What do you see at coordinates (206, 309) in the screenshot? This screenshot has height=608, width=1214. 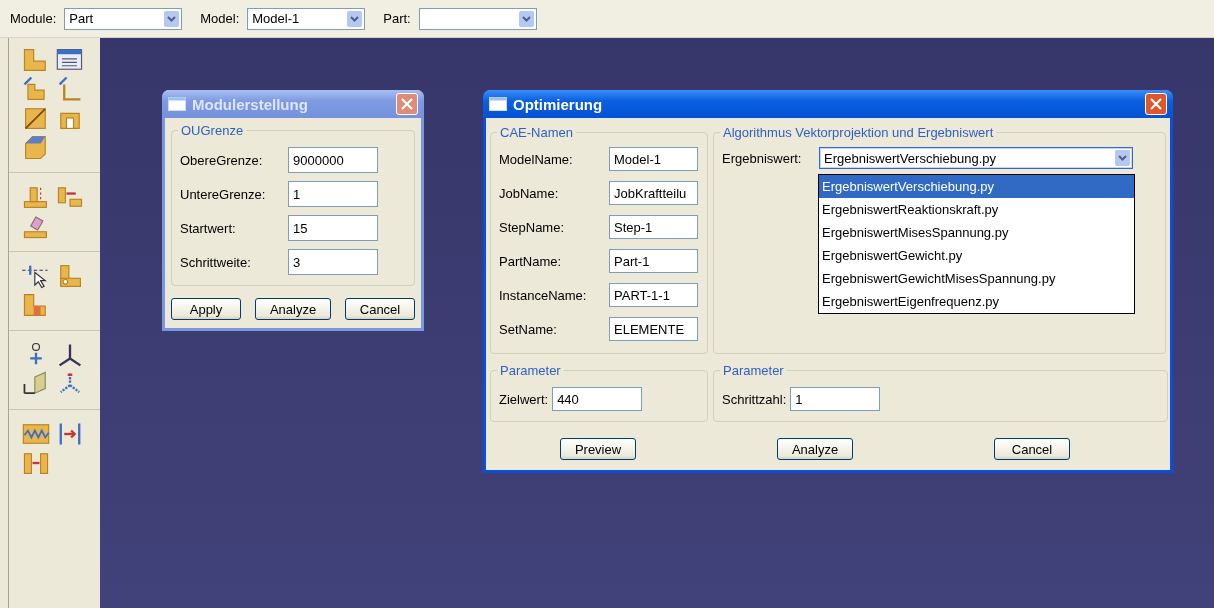 I see `dialog-button: Apply` at bounding box center [206, 309].